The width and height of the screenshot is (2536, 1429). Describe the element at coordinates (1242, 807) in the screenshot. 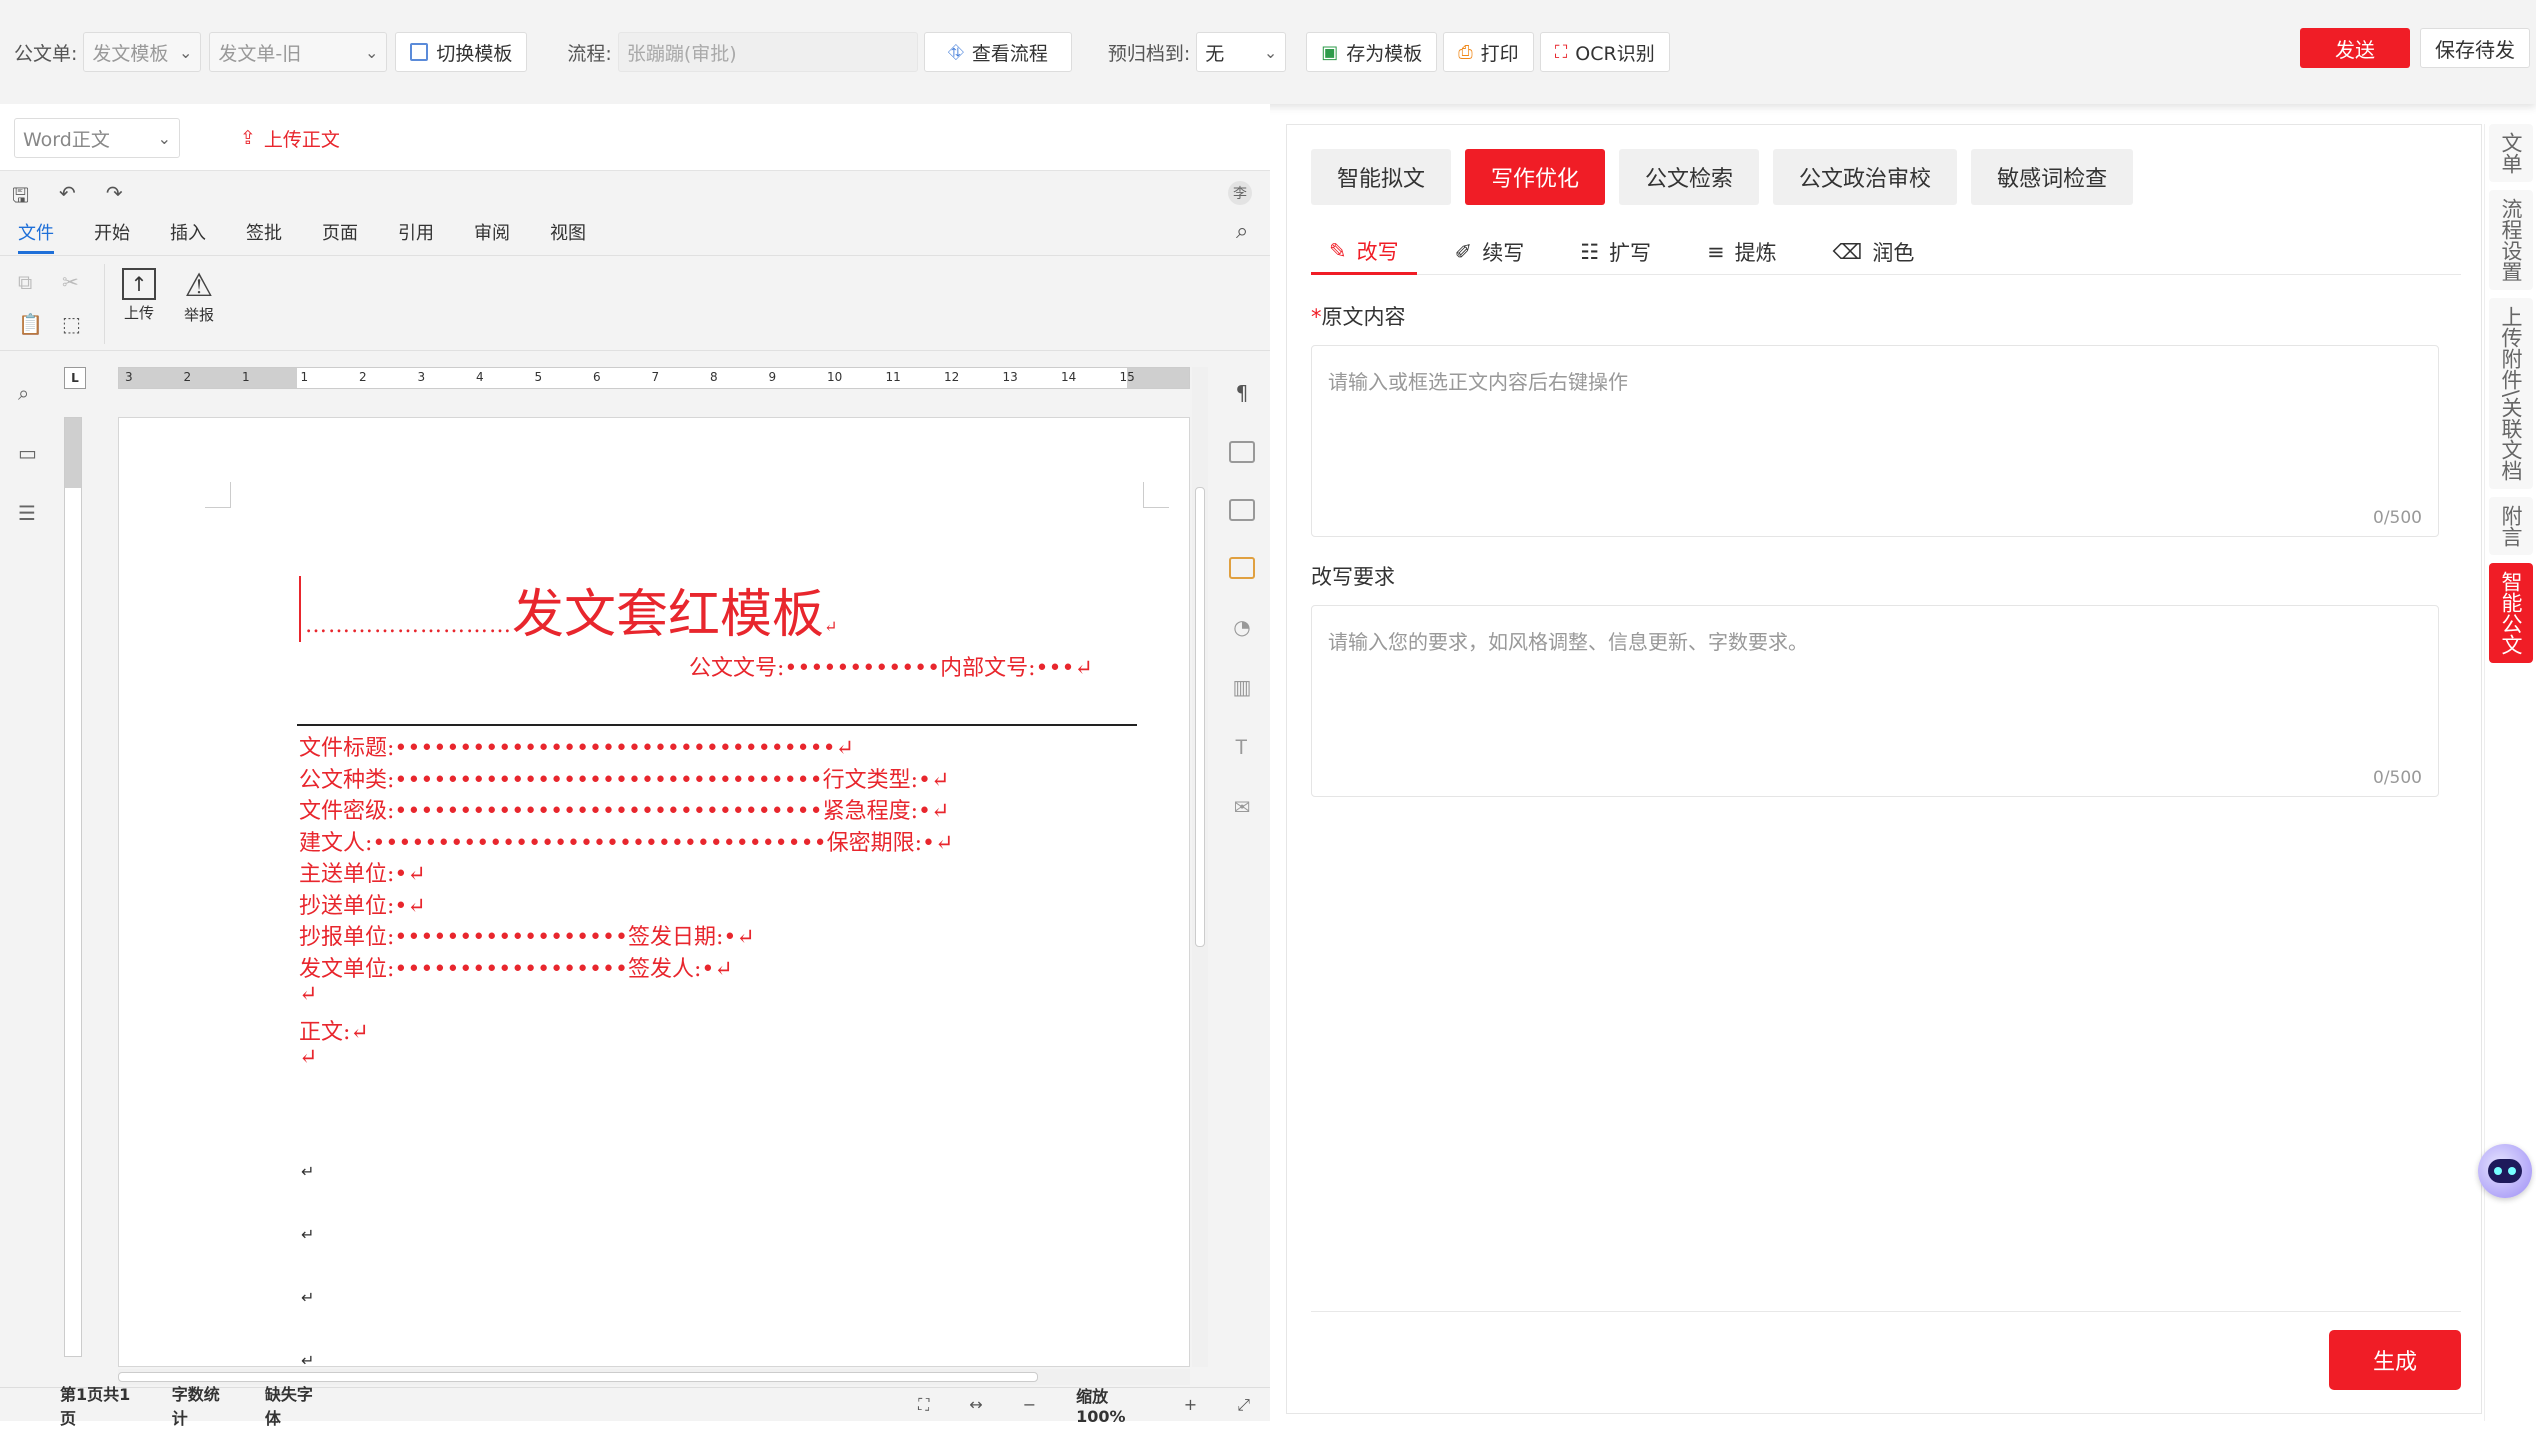

I see `mail-icon: ✉` at that location.